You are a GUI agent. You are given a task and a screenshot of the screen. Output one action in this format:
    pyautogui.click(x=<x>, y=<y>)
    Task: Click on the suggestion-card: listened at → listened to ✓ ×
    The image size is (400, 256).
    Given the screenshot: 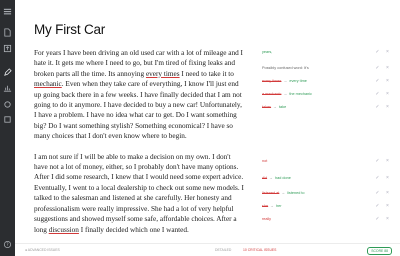 What is the action you would take?
    pyautogui.click(x=326, y=193)
    